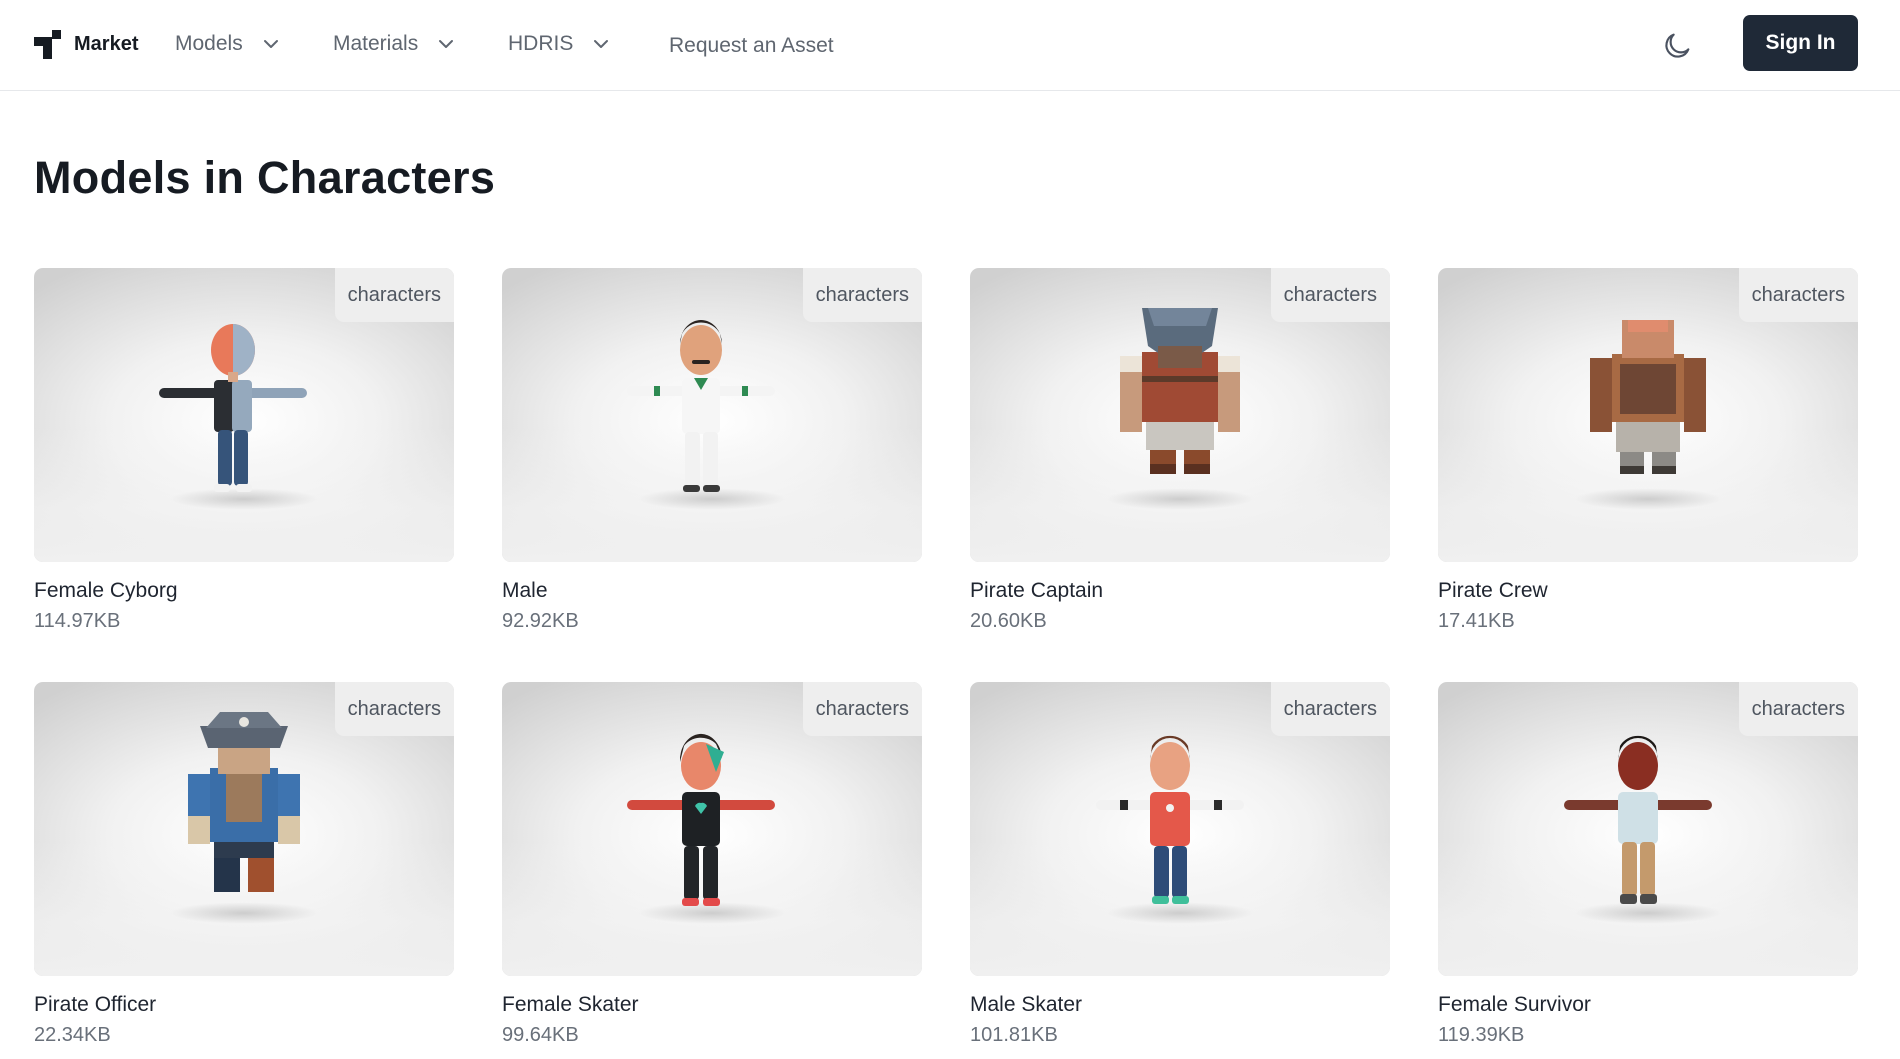 The width and height of the screenshot is (1900, 1059). I want to click on nav-hdris-label: HDRIS, so click(541, 43).